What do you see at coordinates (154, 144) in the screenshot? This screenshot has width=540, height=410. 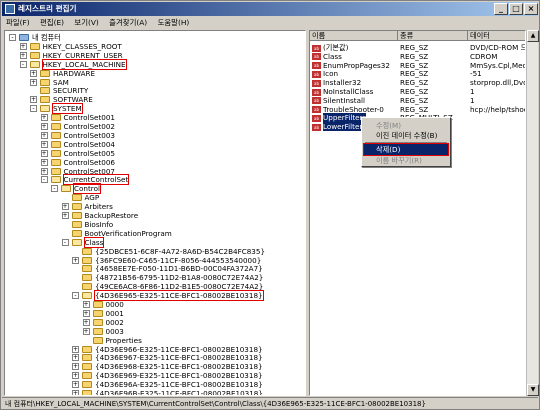 I see `tree-node: + ControlSet004` at bounding box center [154, 144].